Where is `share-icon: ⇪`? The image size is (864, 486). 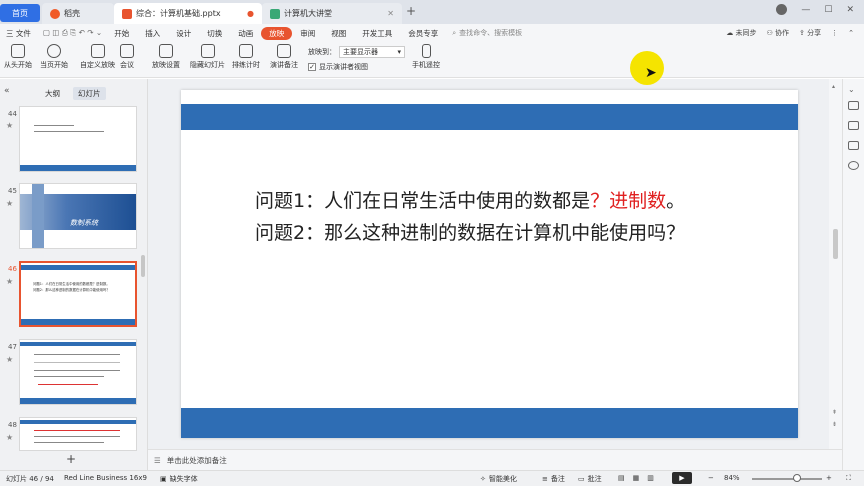
share-icon: ⇪ is located at coordinates (803, 33).